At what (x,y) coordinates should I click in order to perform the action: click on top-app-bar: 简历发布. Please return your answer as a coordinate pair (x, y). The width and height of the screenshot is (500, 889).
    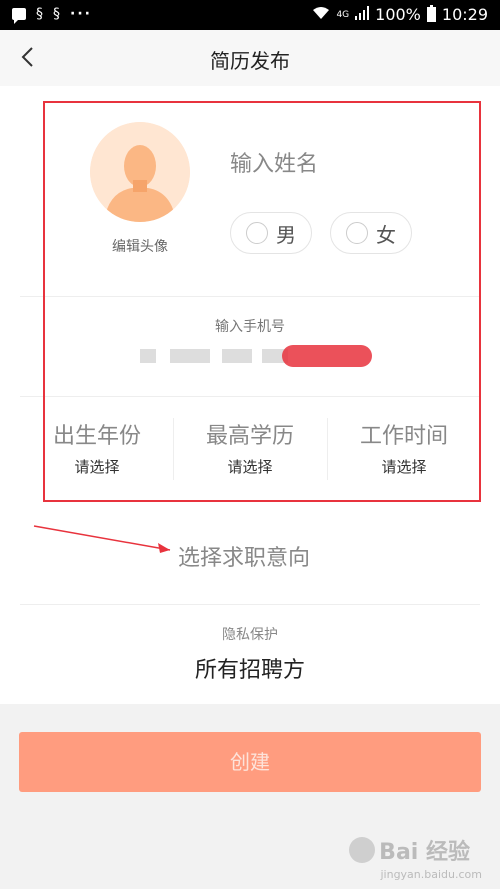
    Looking at the image, I should click on (250, 58).